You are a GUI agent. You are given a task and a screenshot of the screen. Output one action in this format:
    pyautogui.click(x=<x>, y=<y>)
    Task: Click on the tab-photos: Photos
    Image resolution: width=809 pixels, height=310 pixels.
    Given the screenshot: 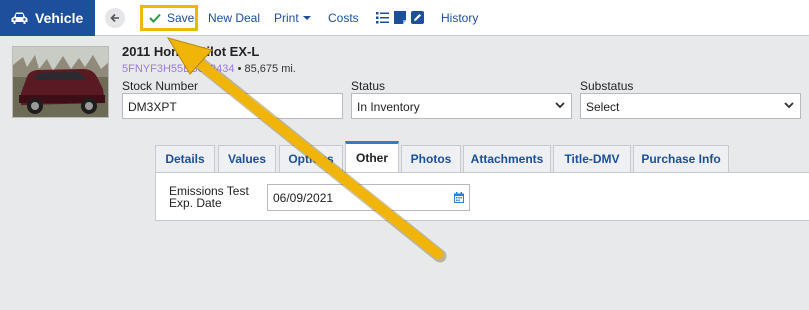 What is the action you would take?
    pyautogui.click(x=431, y=158)
    